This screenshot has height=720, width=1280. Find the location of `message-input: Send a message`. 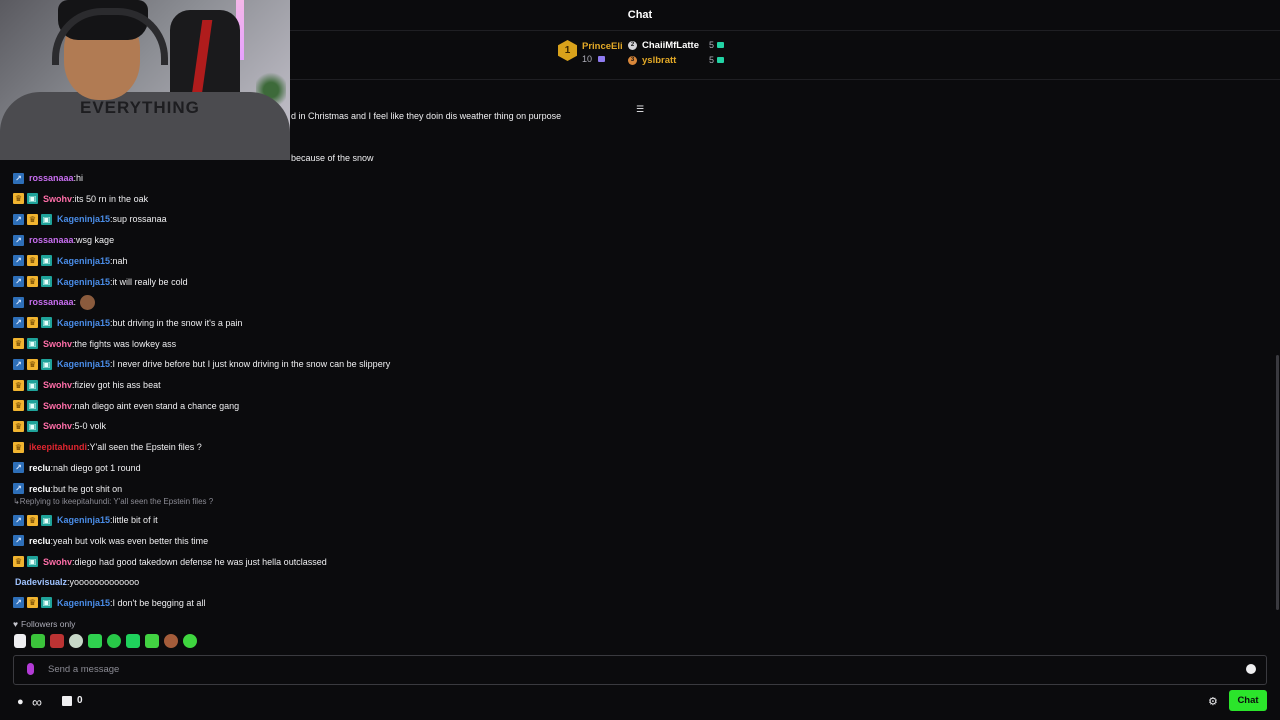

message-input: Send a message is located at coordinates (640, 670).